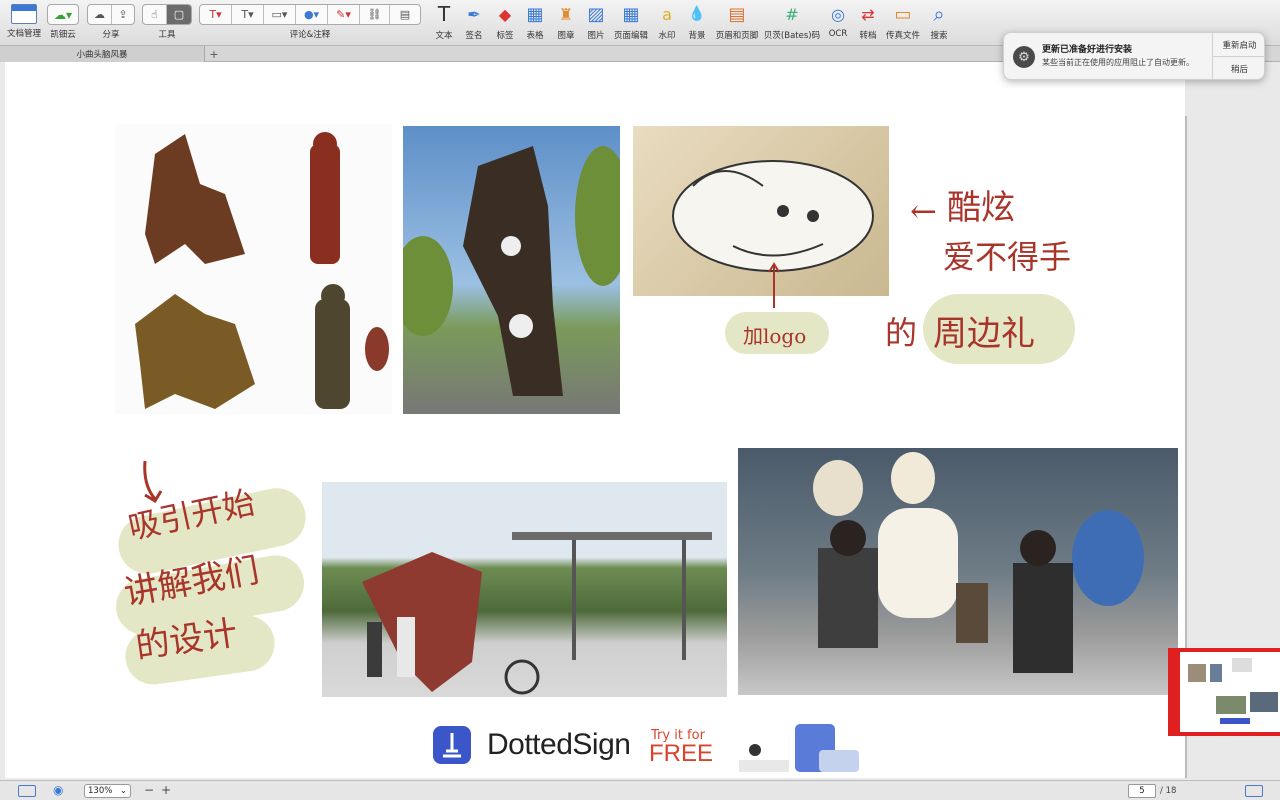 This screenshot has width=1280, height=800. What do you see at coordinates (111, 35) in the screenshot?
I see `share-label: 分享` at bounding box center [111, 35].